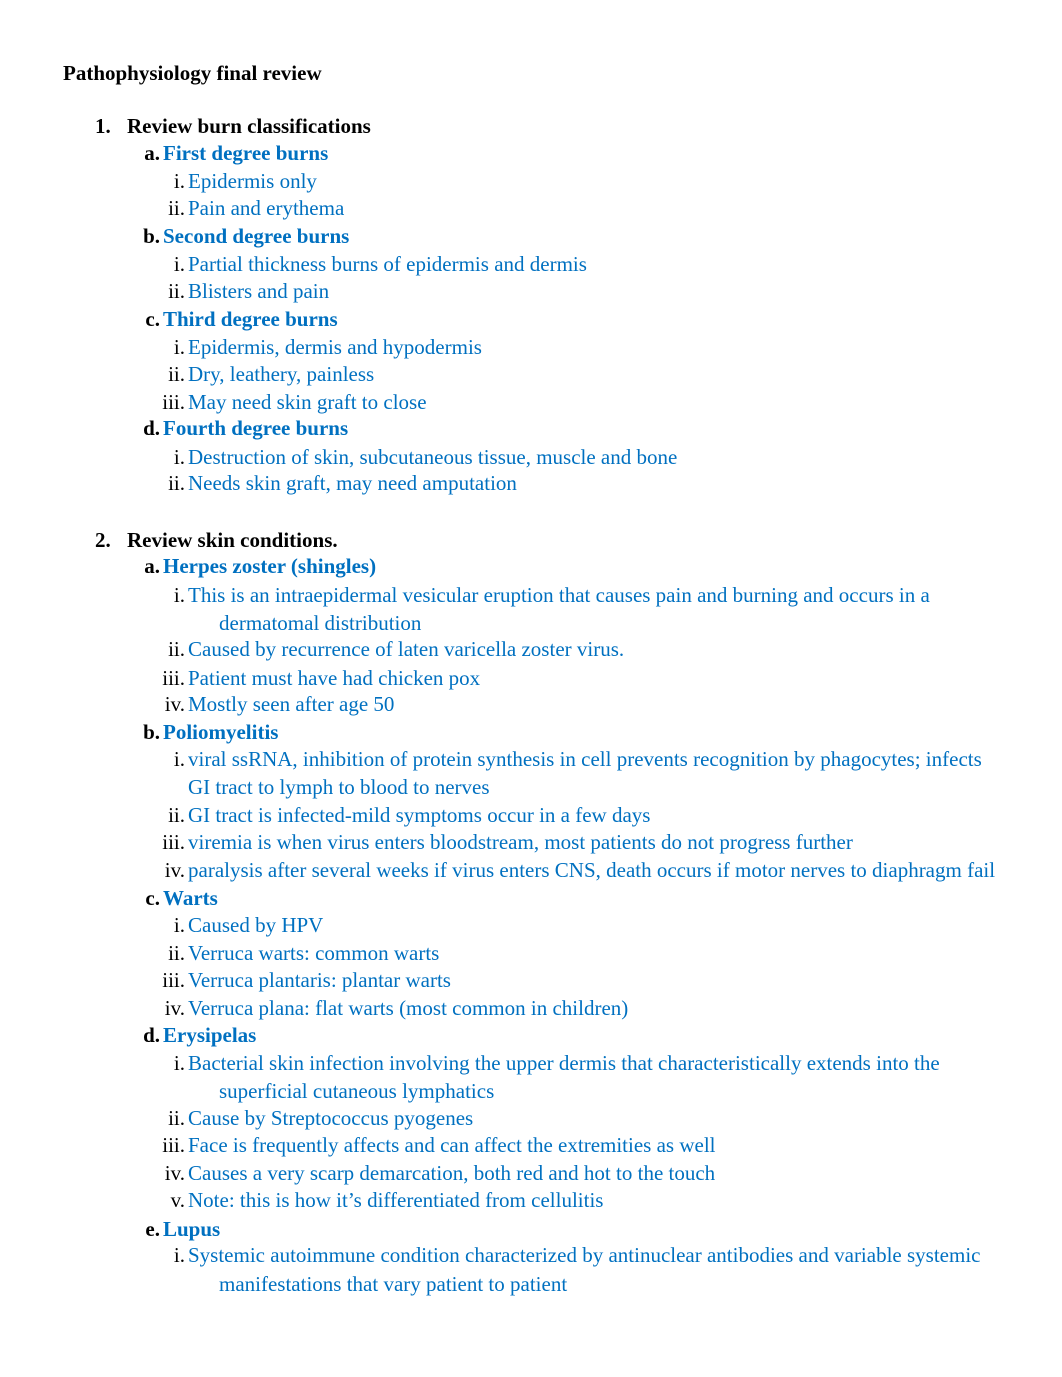 This screenshot has width=1062, height=1377. What do you see at coordinates (314, 953) in the screenshot?
I see `item-text: Verruca warts: common warts` at bounding box center [314, 953].